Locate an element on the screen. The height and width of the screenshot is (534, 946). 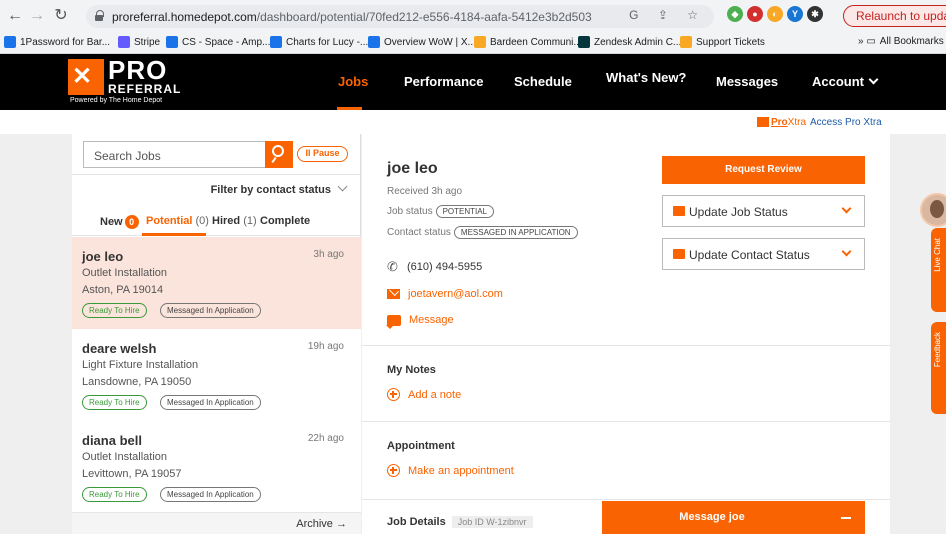
omnibox-icons: G ⇪ ☆ is located at coordinates (667, 15).